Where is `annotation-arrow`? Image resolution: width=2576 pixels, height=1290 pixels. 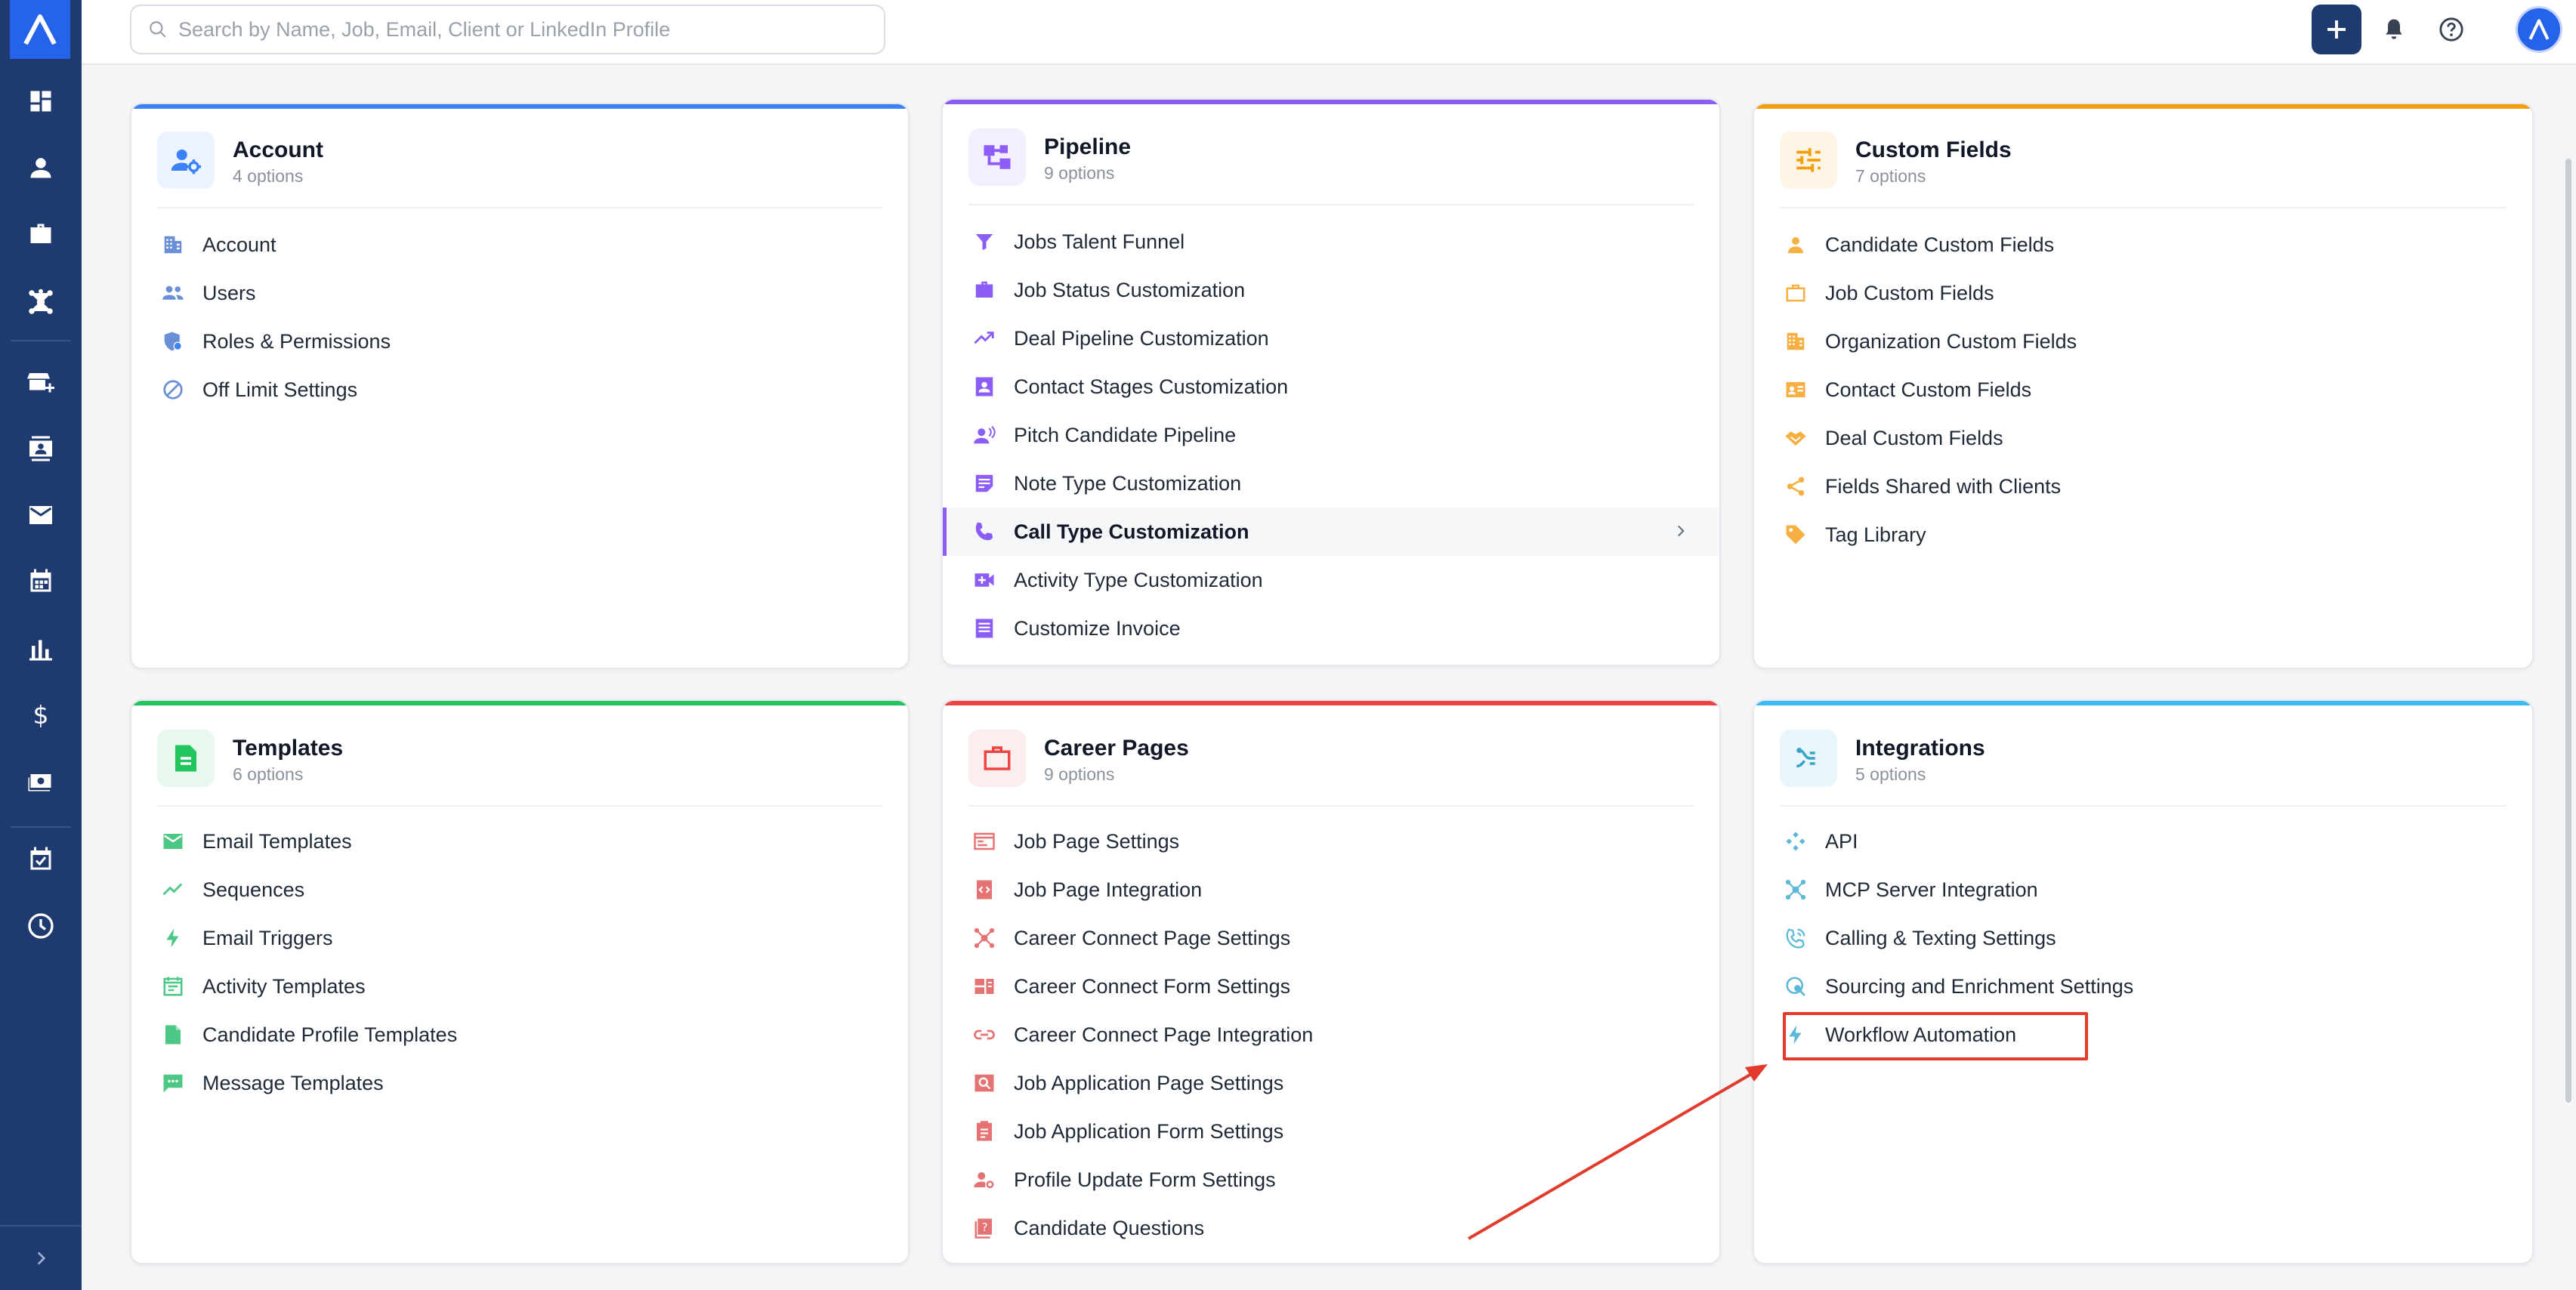
annotation-arrow is located at coordinates (1617, 1152).